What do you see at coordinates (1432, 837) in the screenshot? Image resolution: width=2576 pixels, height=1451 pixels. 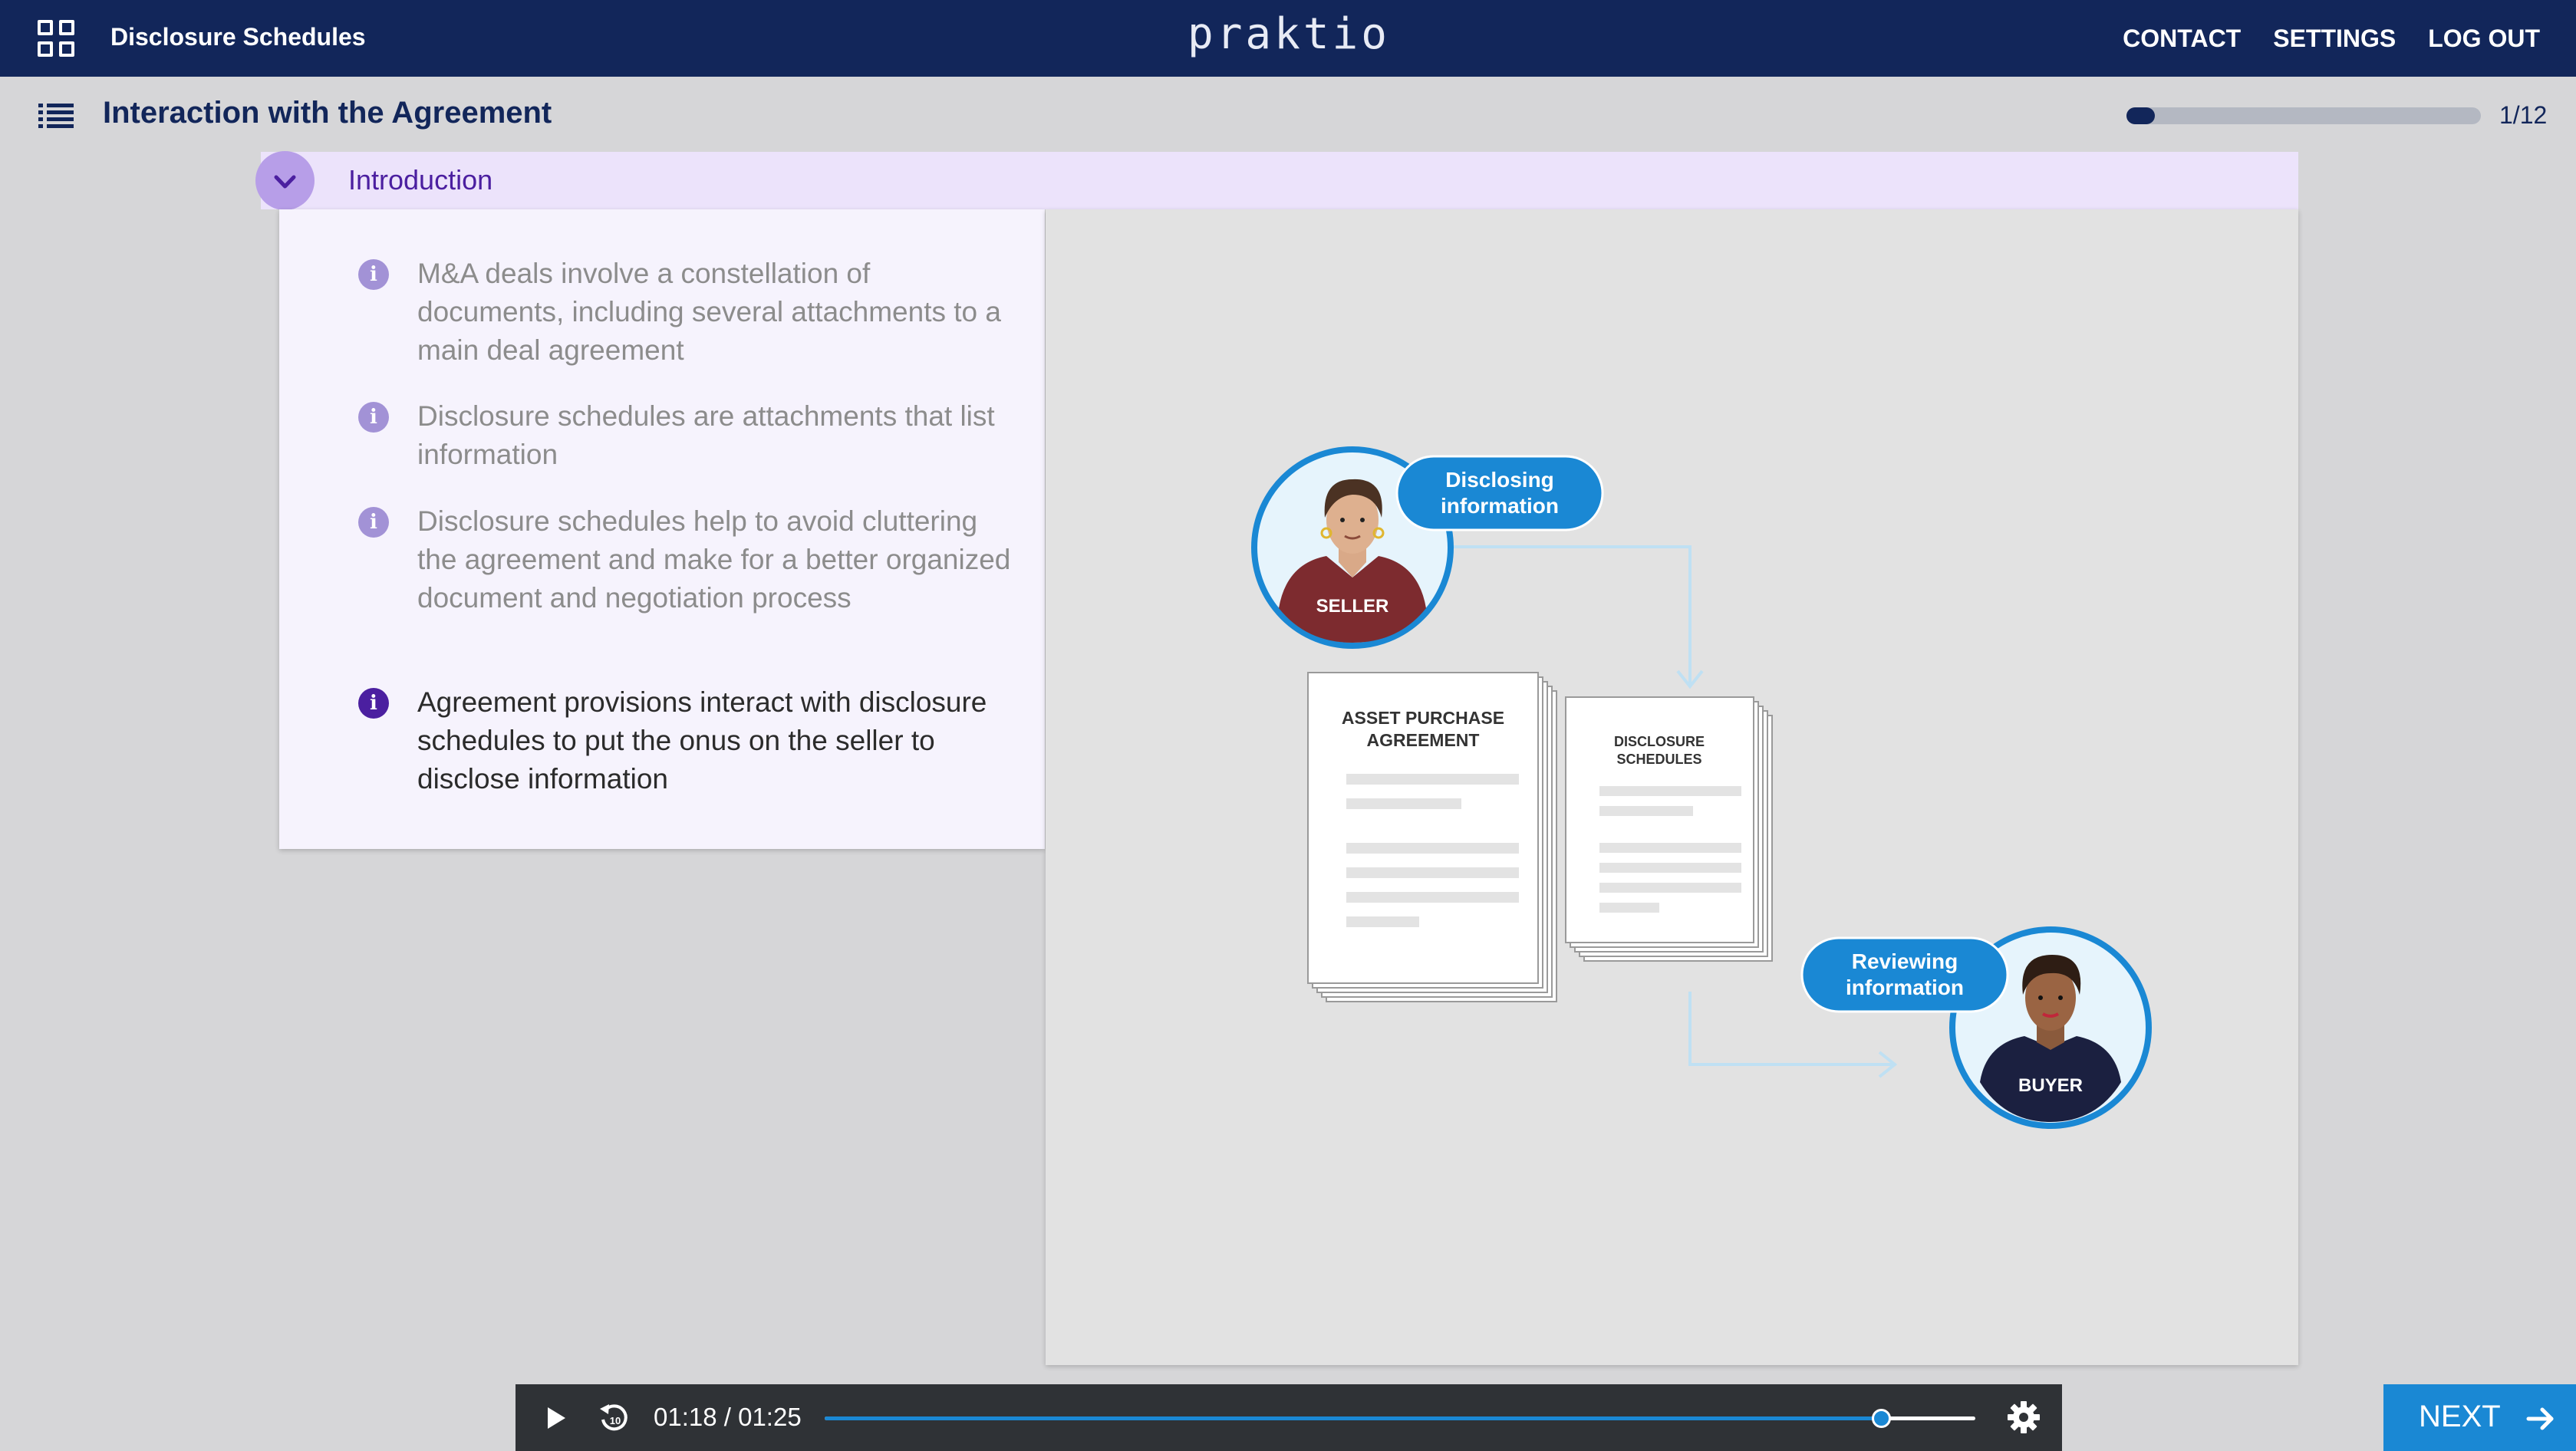 I see `asset-purchase-agreement-document: ASSET PURCHASE AGREEMENT` at bounding box center [1432, 837].